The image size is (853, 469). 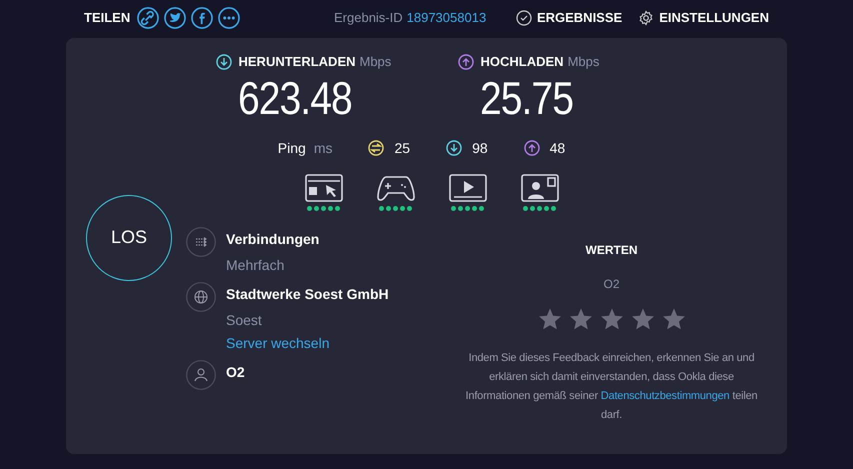 What do you see at coordinates (307, 294) in the screenshot?
I see `info-title: Stadtwerke Soest GmbH` at bounding box center [307, 294].